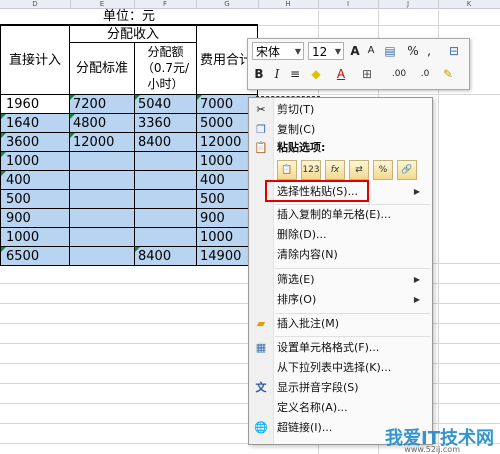 The image size is (500, 454). What do you see at coordinates (335, 170) in the screenshot?
I see `paste-formulas-icon: fx` at bounding box center [335, 170].